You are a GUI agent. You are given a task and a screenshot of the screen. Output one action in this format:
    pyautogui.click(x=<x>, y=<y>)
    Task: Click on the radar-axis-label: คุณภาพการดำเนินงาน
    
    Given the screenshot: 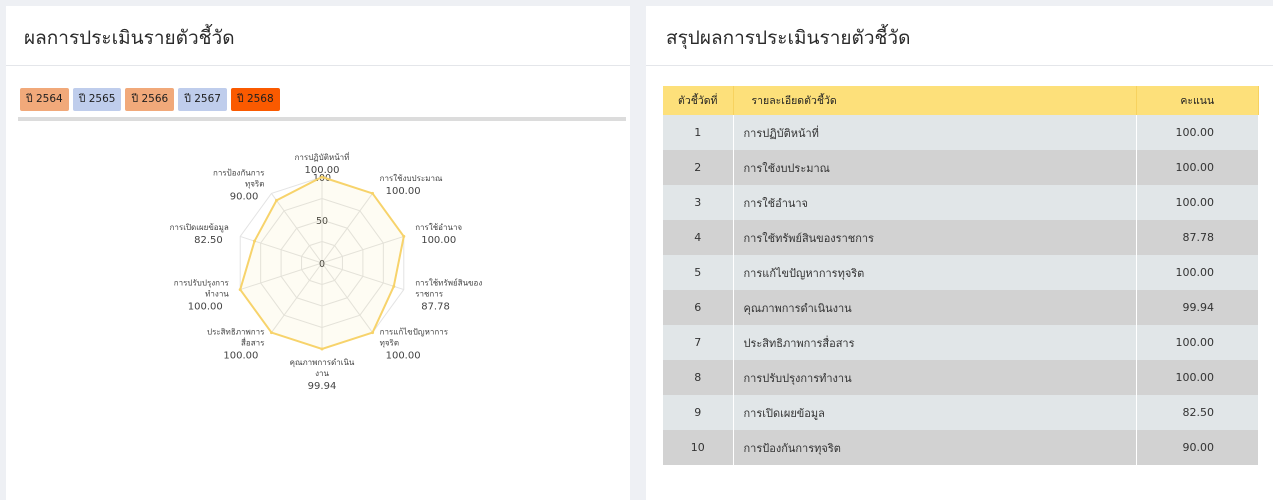 What is the action you would take?
    pyautogui.click(x=322, y=368)
    